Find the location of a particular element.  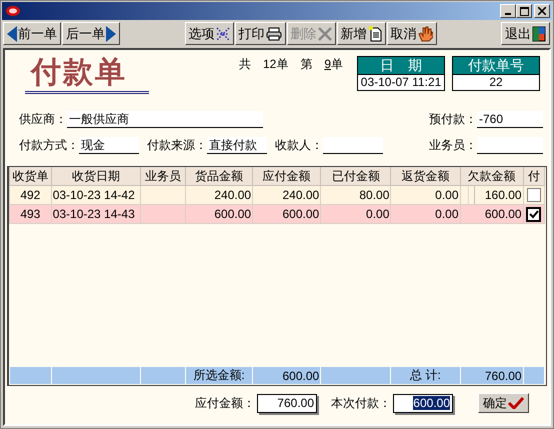

dotted-pattern-icon is located at coordinates (223, 33).